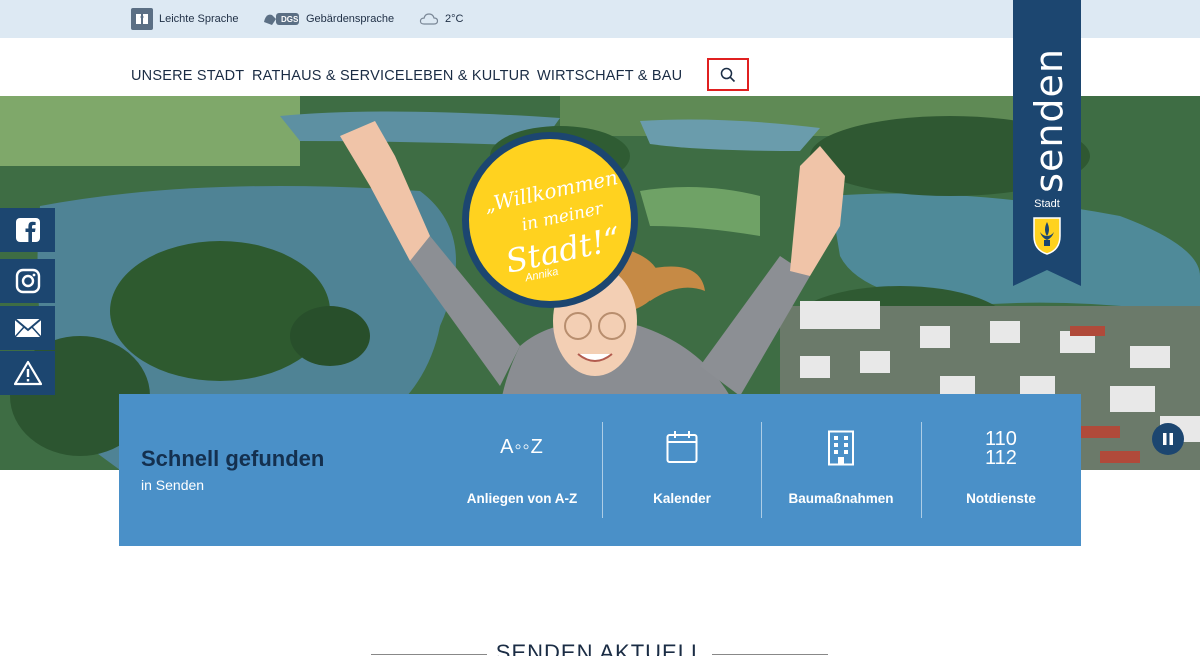 The width and height of the screenshot is (1200, 656). What do you see at coordinates (682, 470) in the screenshot?
I see `quick-item-calendar: Kalender` at bounding box center [682, 470].